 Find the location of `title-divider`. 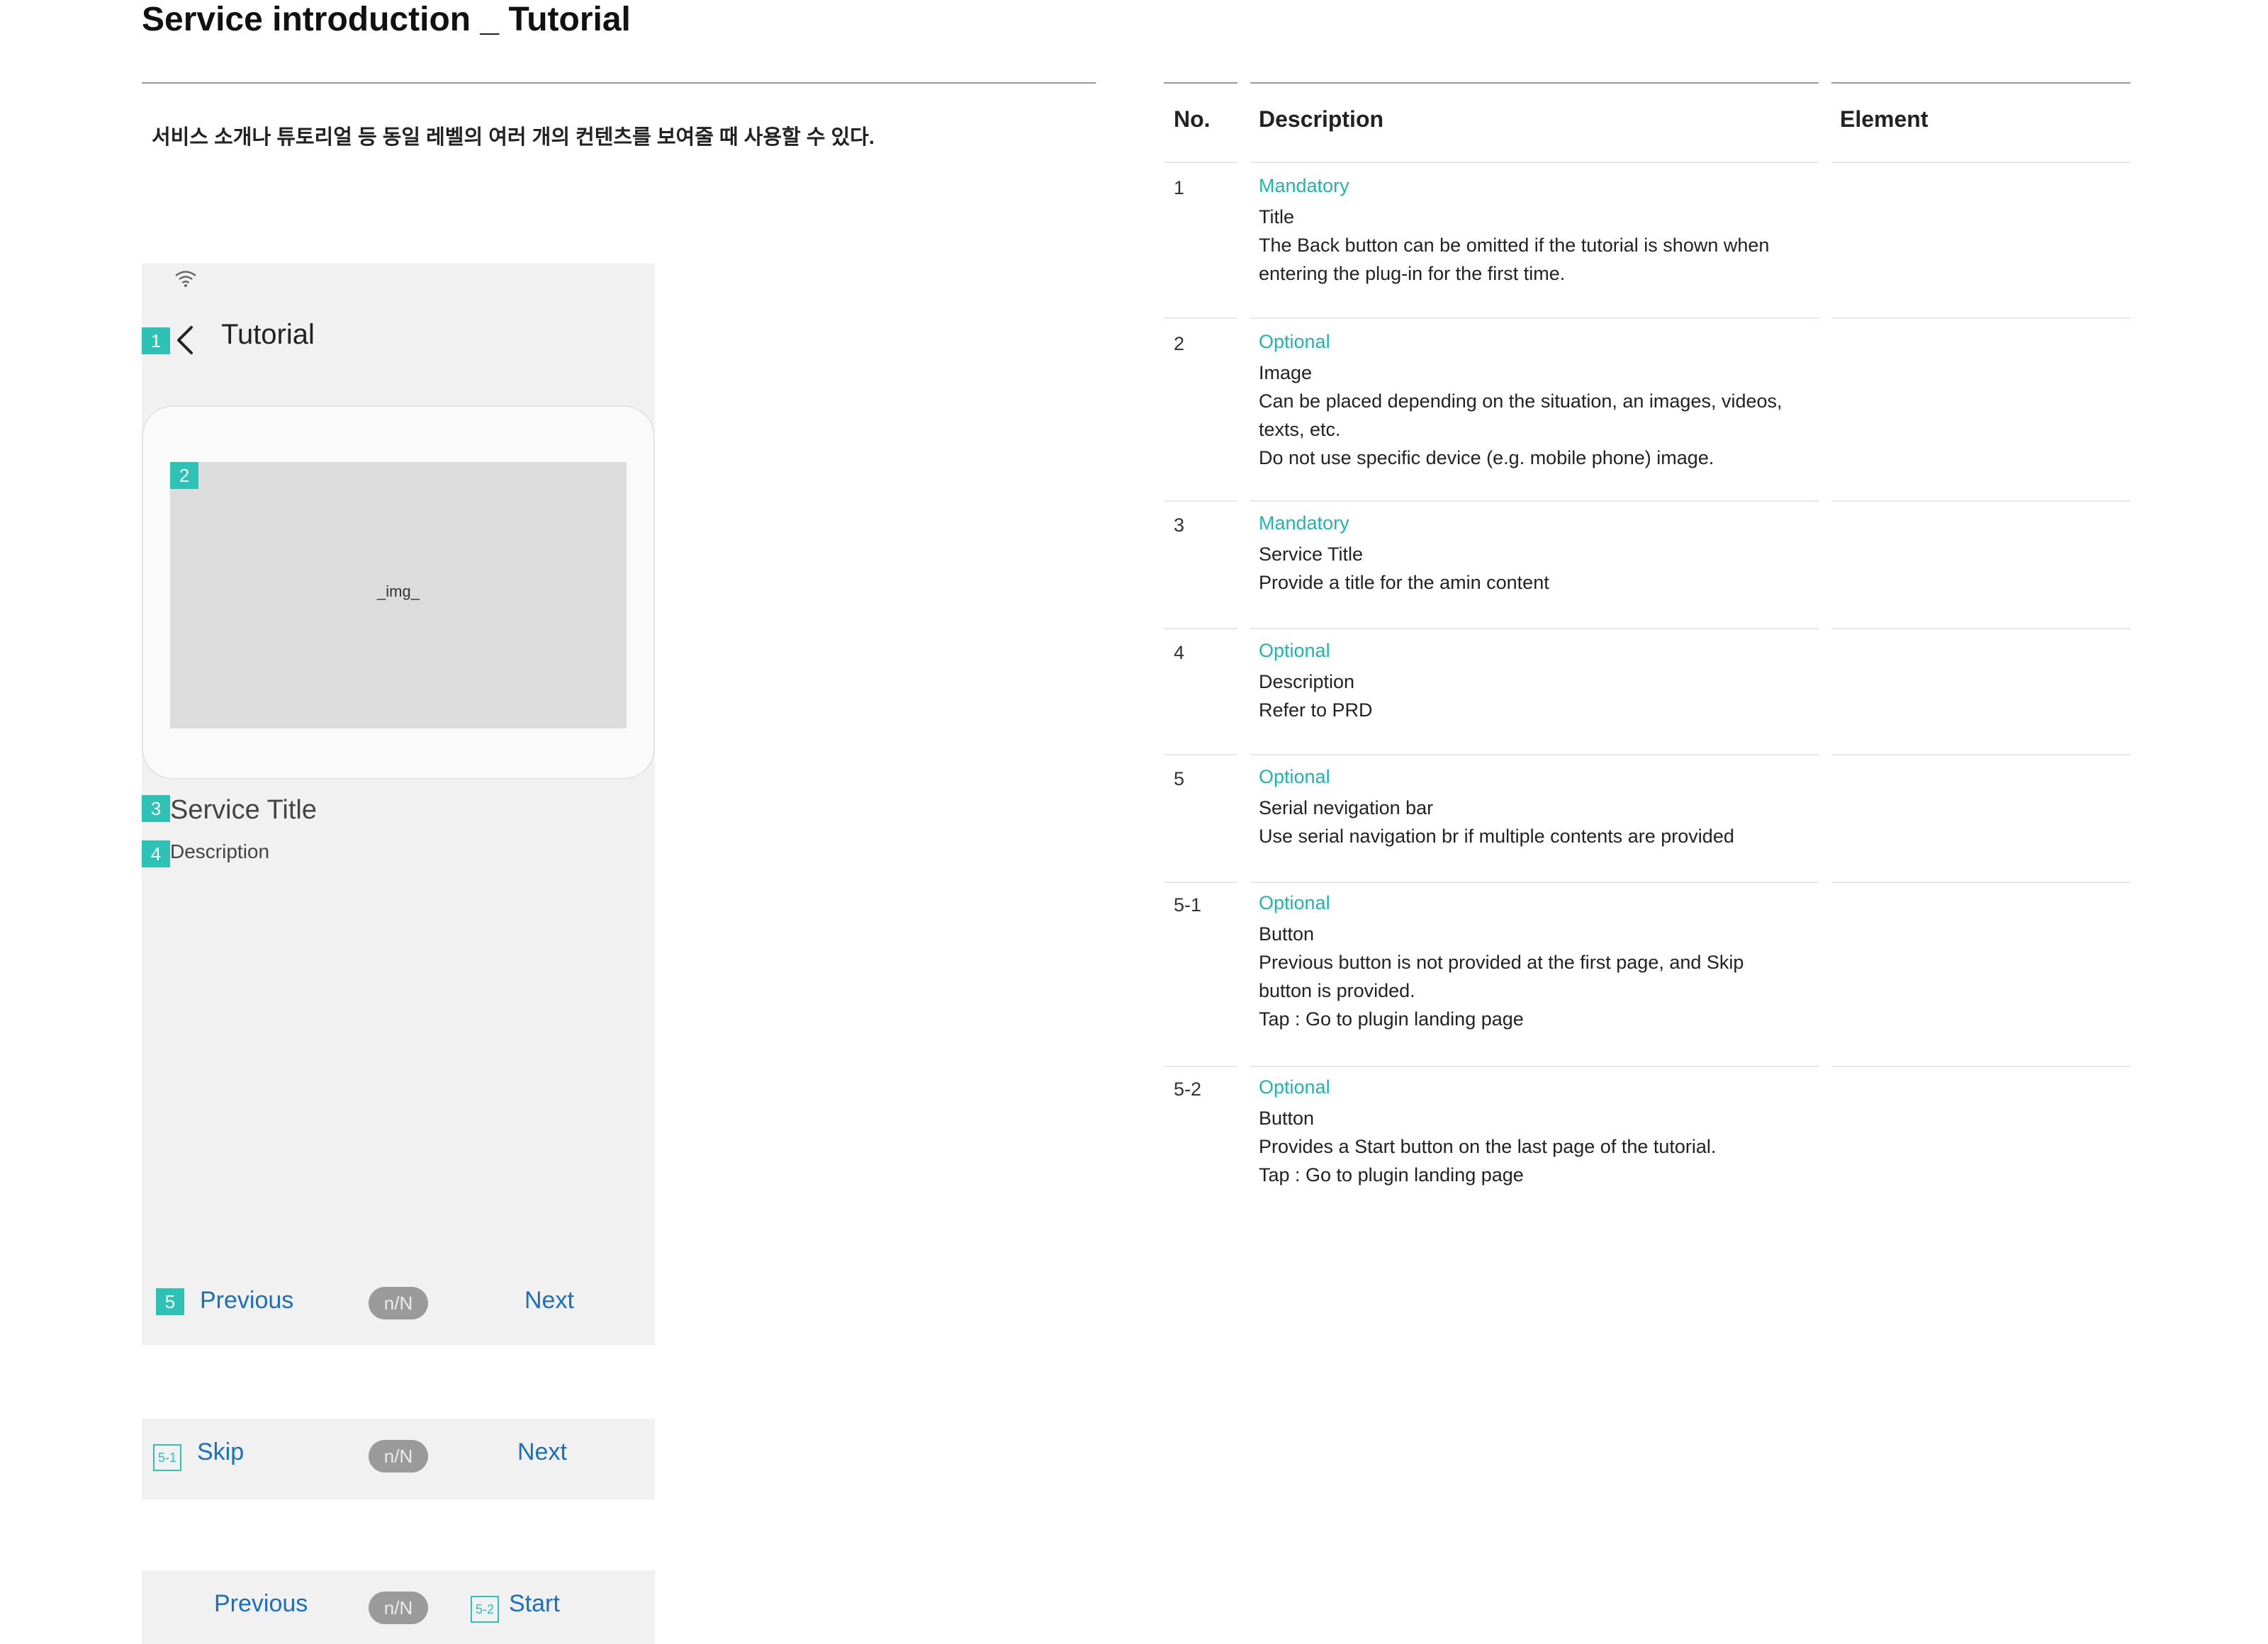

title-divider is located at coordinates (619, 83).